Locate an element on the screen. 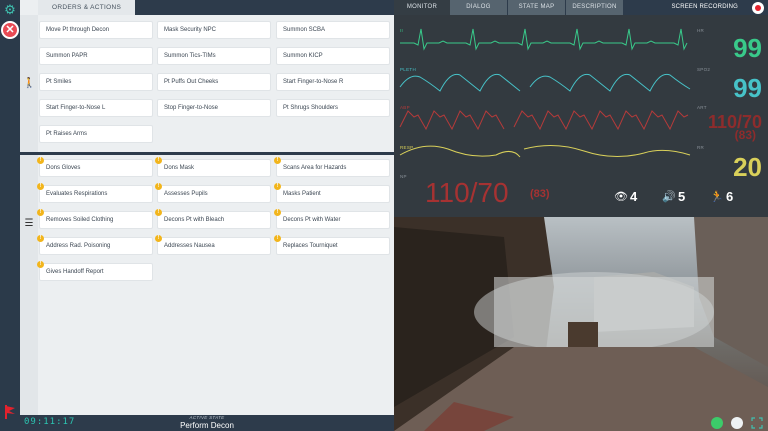 This screenshot has height=431, width=768. order-button: Summon KICP is located at coordinates (333, 56).